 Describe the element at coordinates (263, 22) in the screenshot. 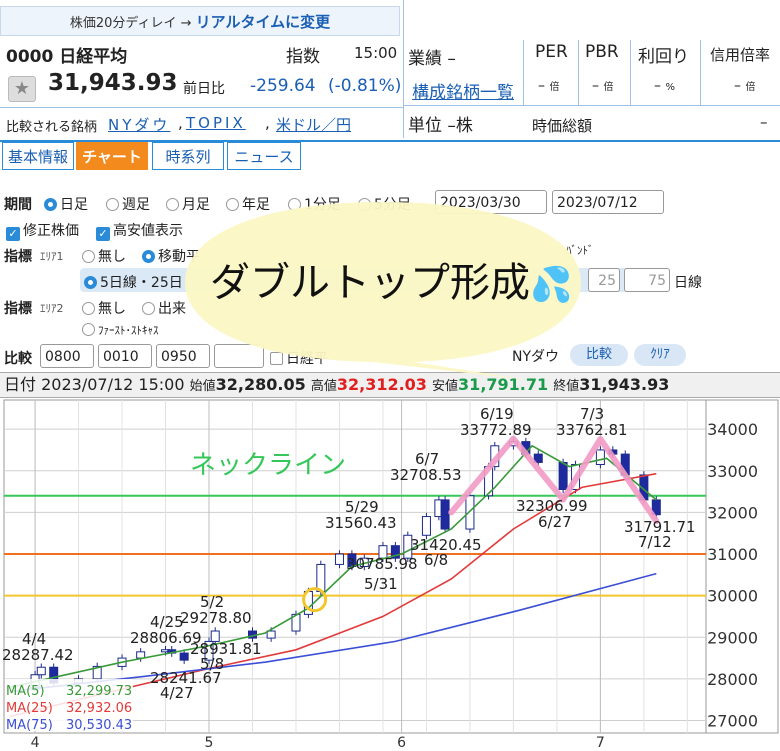

I see `realtime-link: リアルタイムに変更` at that location.